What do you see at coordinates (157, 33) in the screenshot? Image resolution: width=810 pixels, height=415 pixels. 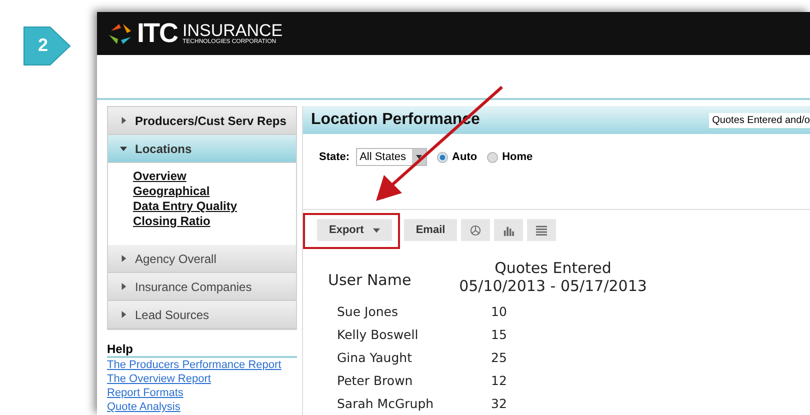 I see `logo-mark: ITC` at bounding box center [157, 33].